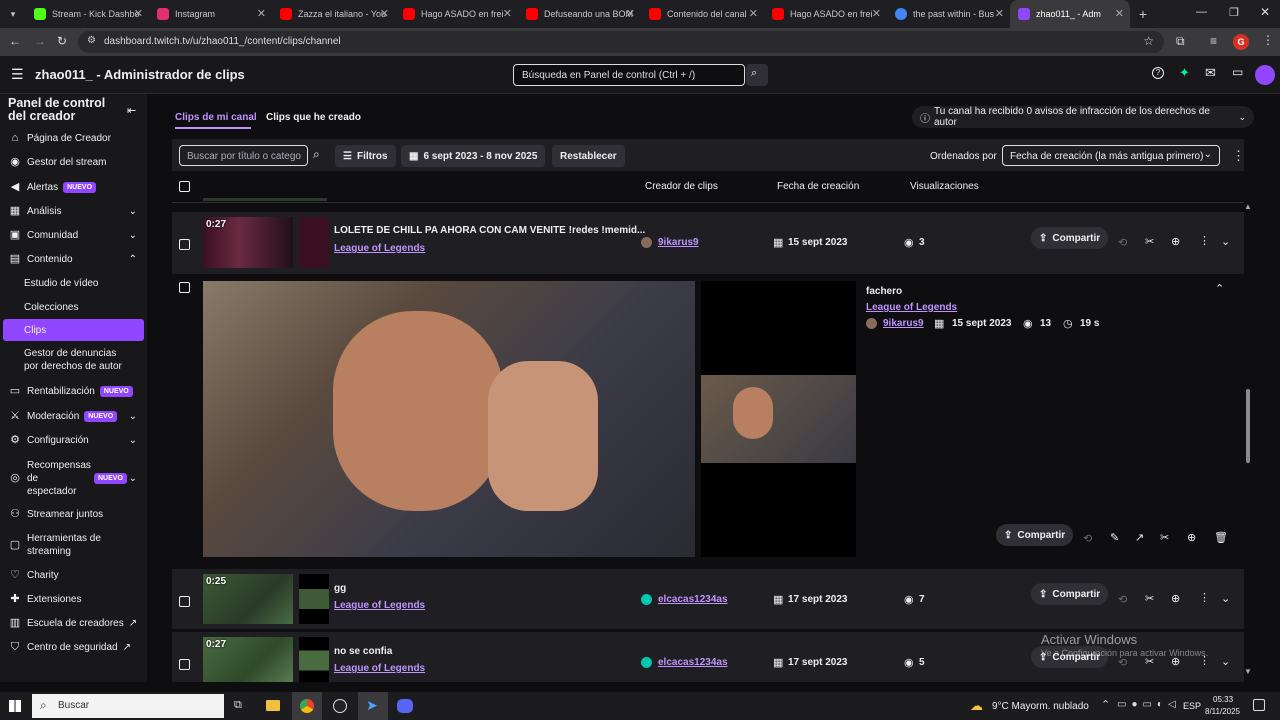  What do you see at coordinates (13, 14) in the screenshot?
I see `tab-search-icon: ▾` at bounding box center [13, 14].